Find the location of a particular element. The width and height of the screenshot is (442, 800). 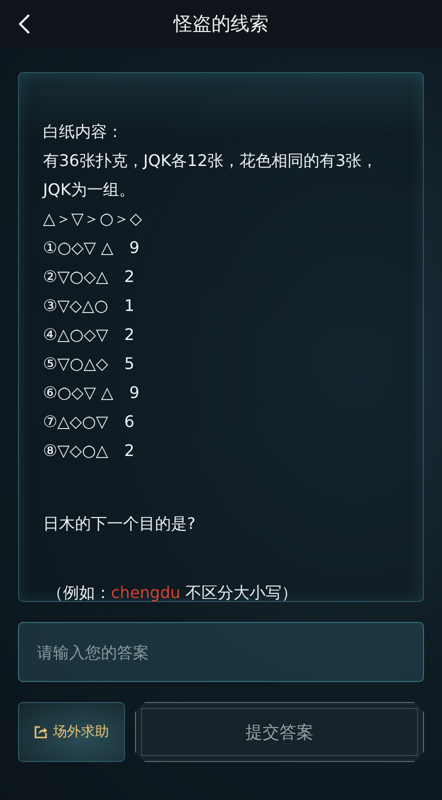

answer-field: 请输入您的答案 is located at coordinates (221, 652).